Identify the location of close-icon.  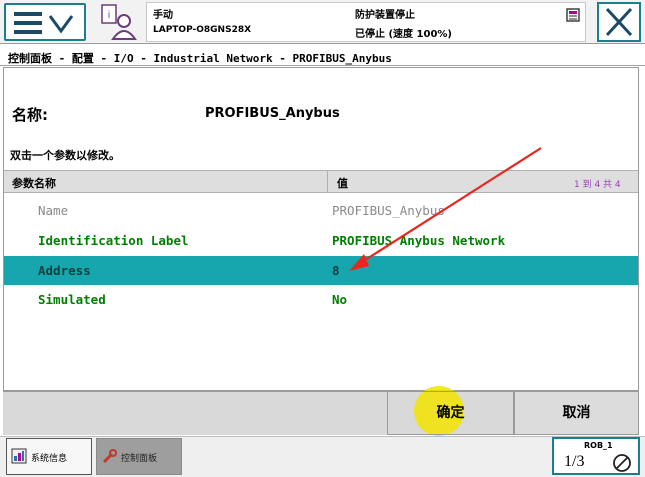
(619, 22).